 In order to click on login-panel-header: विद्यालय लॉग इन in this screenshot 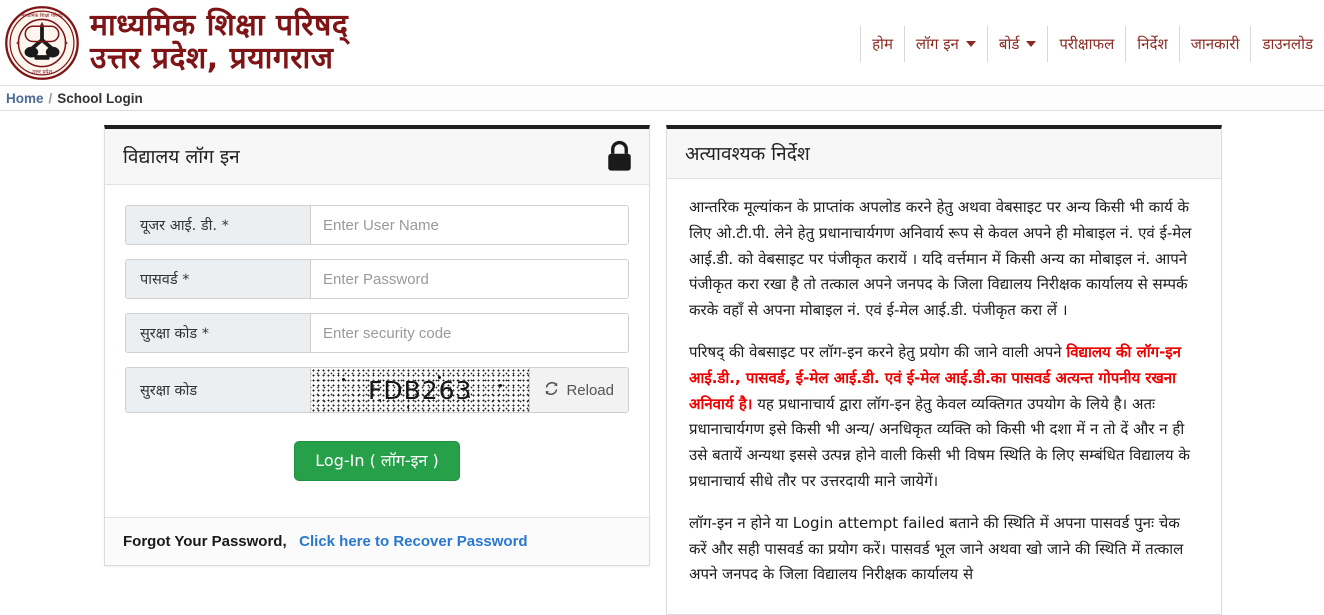, I will do `click(377, 157)`.